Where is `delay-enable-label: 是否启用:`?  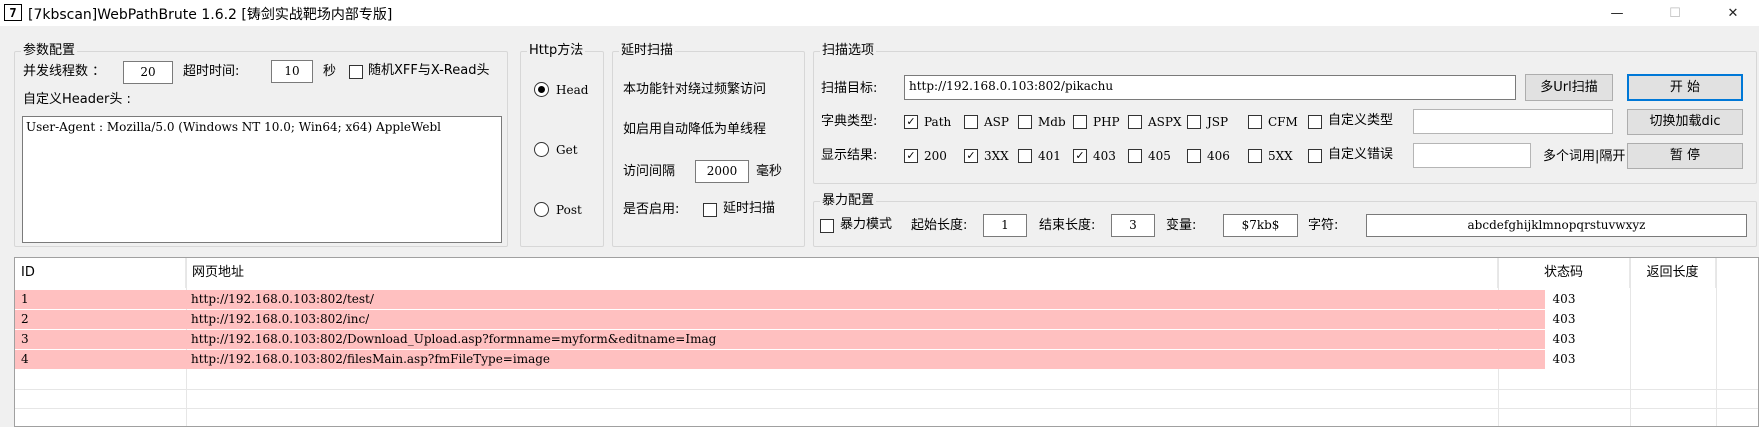 delay-enable-label: 是否启用: is located at coordinates (651, 209).